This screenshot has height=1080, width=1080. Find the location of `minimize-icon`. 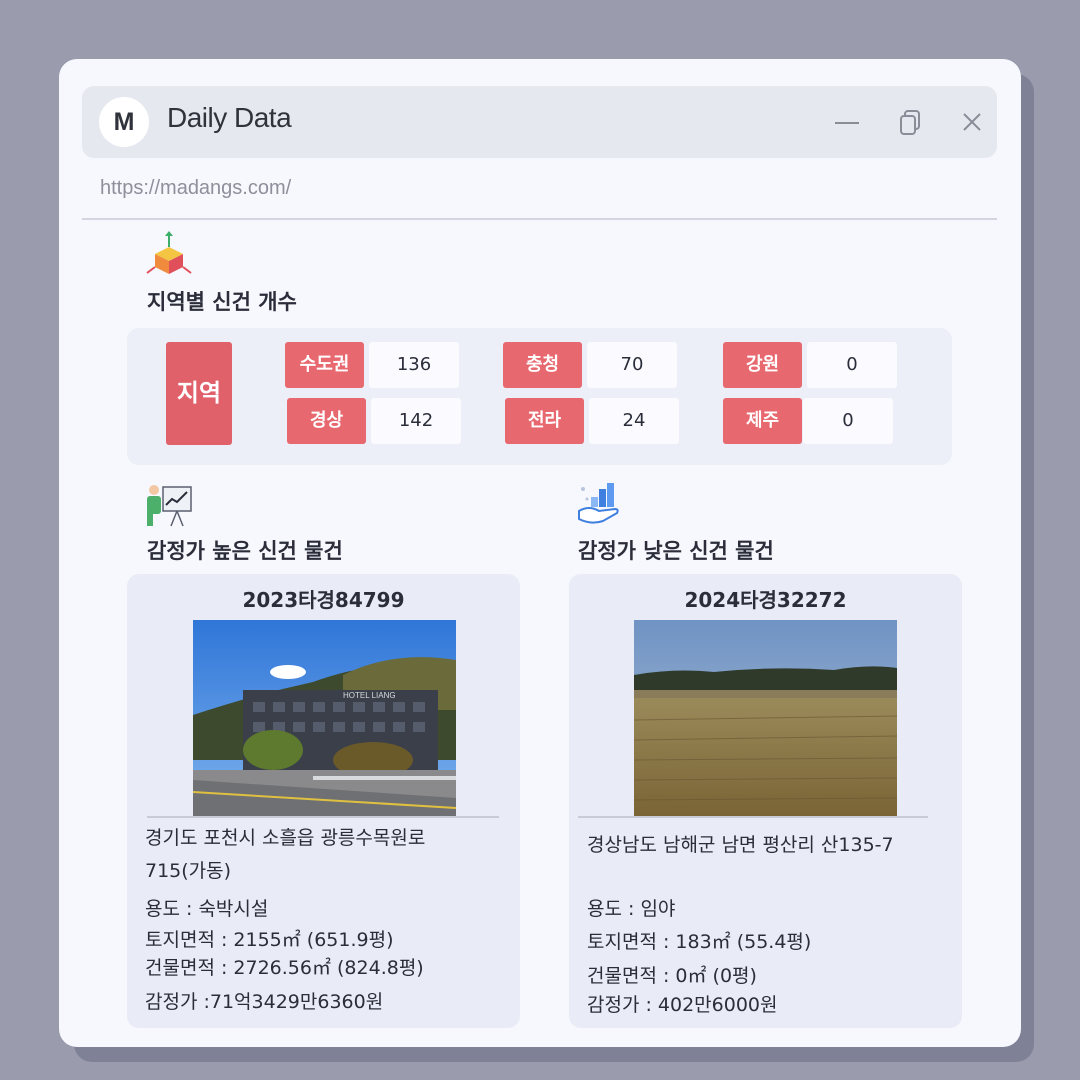

minimize-icon is located at coordinates (847, 123).